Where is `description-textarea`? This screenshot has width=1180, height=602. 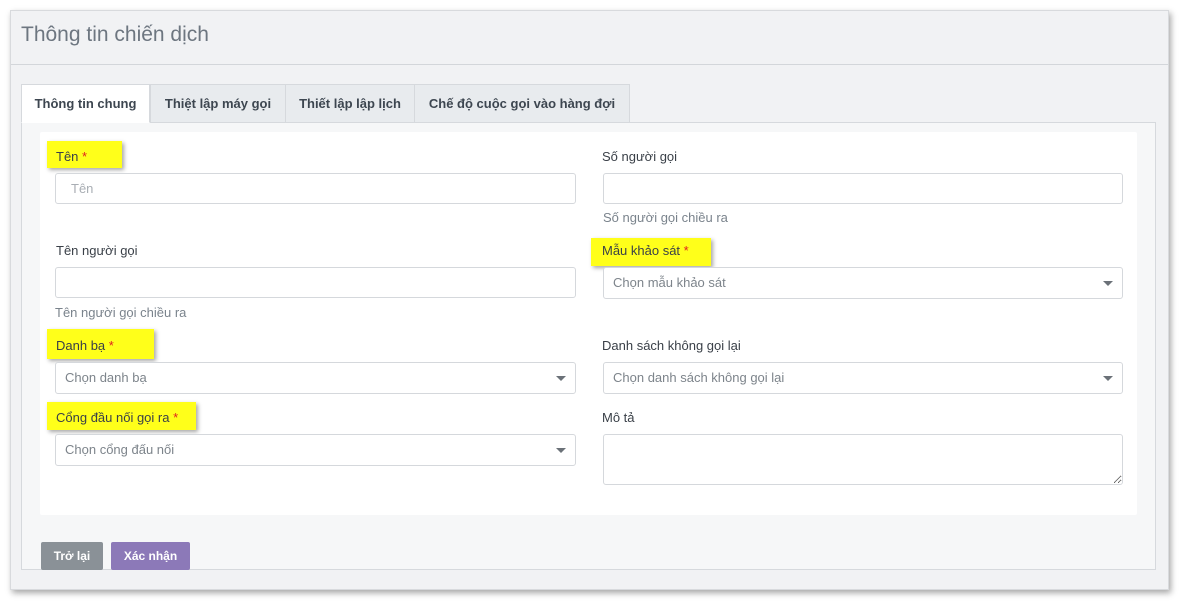 description-textarea is located at coordinates (863, 459).